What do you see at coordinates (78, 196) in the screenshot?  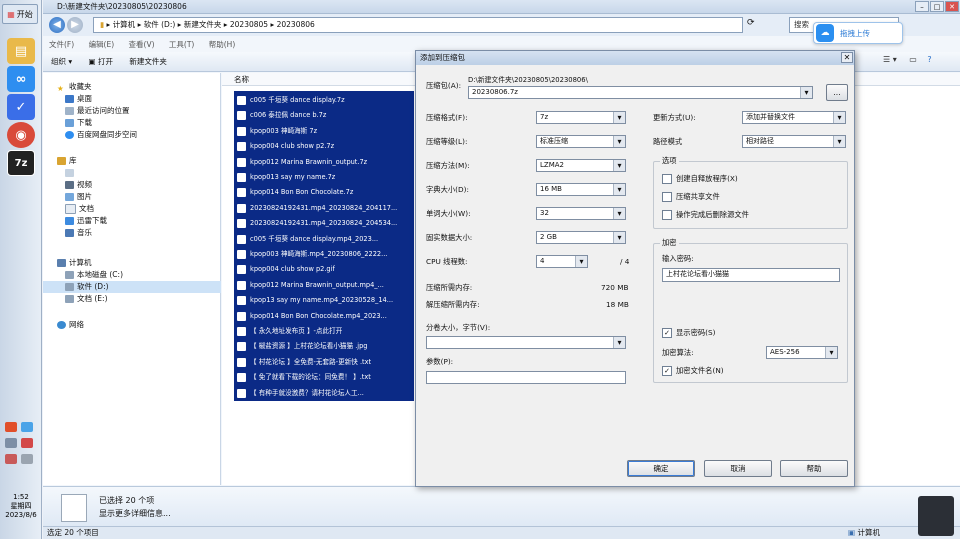 I see `nav-pictures: 图片` at bounding box center [78, 196].